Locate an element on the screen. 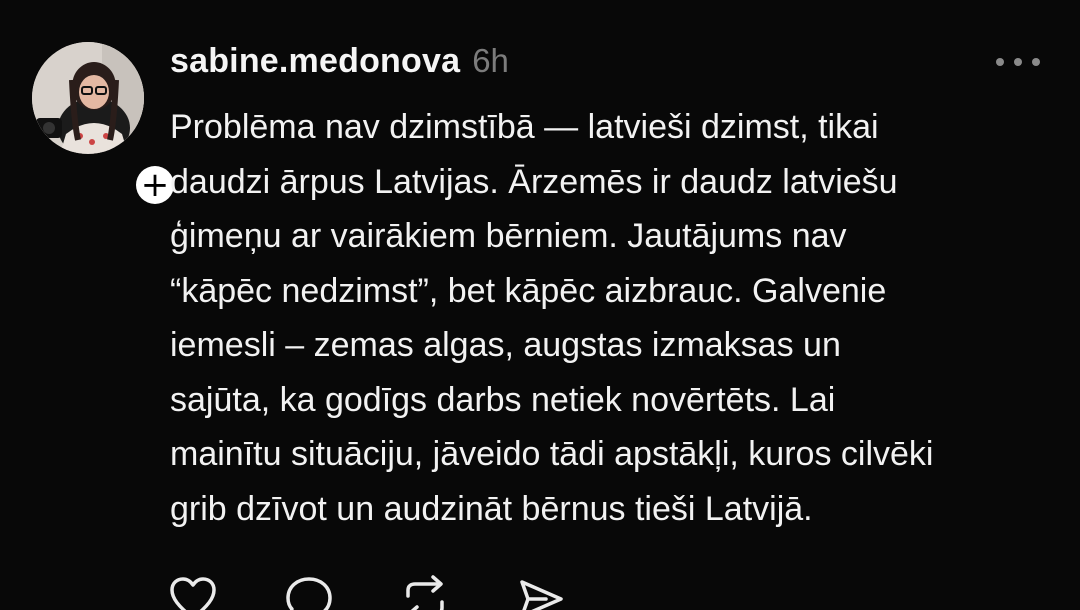 The width and height of the screenshot is (1080, 610). send-icon is located at coordinates (541, 592).